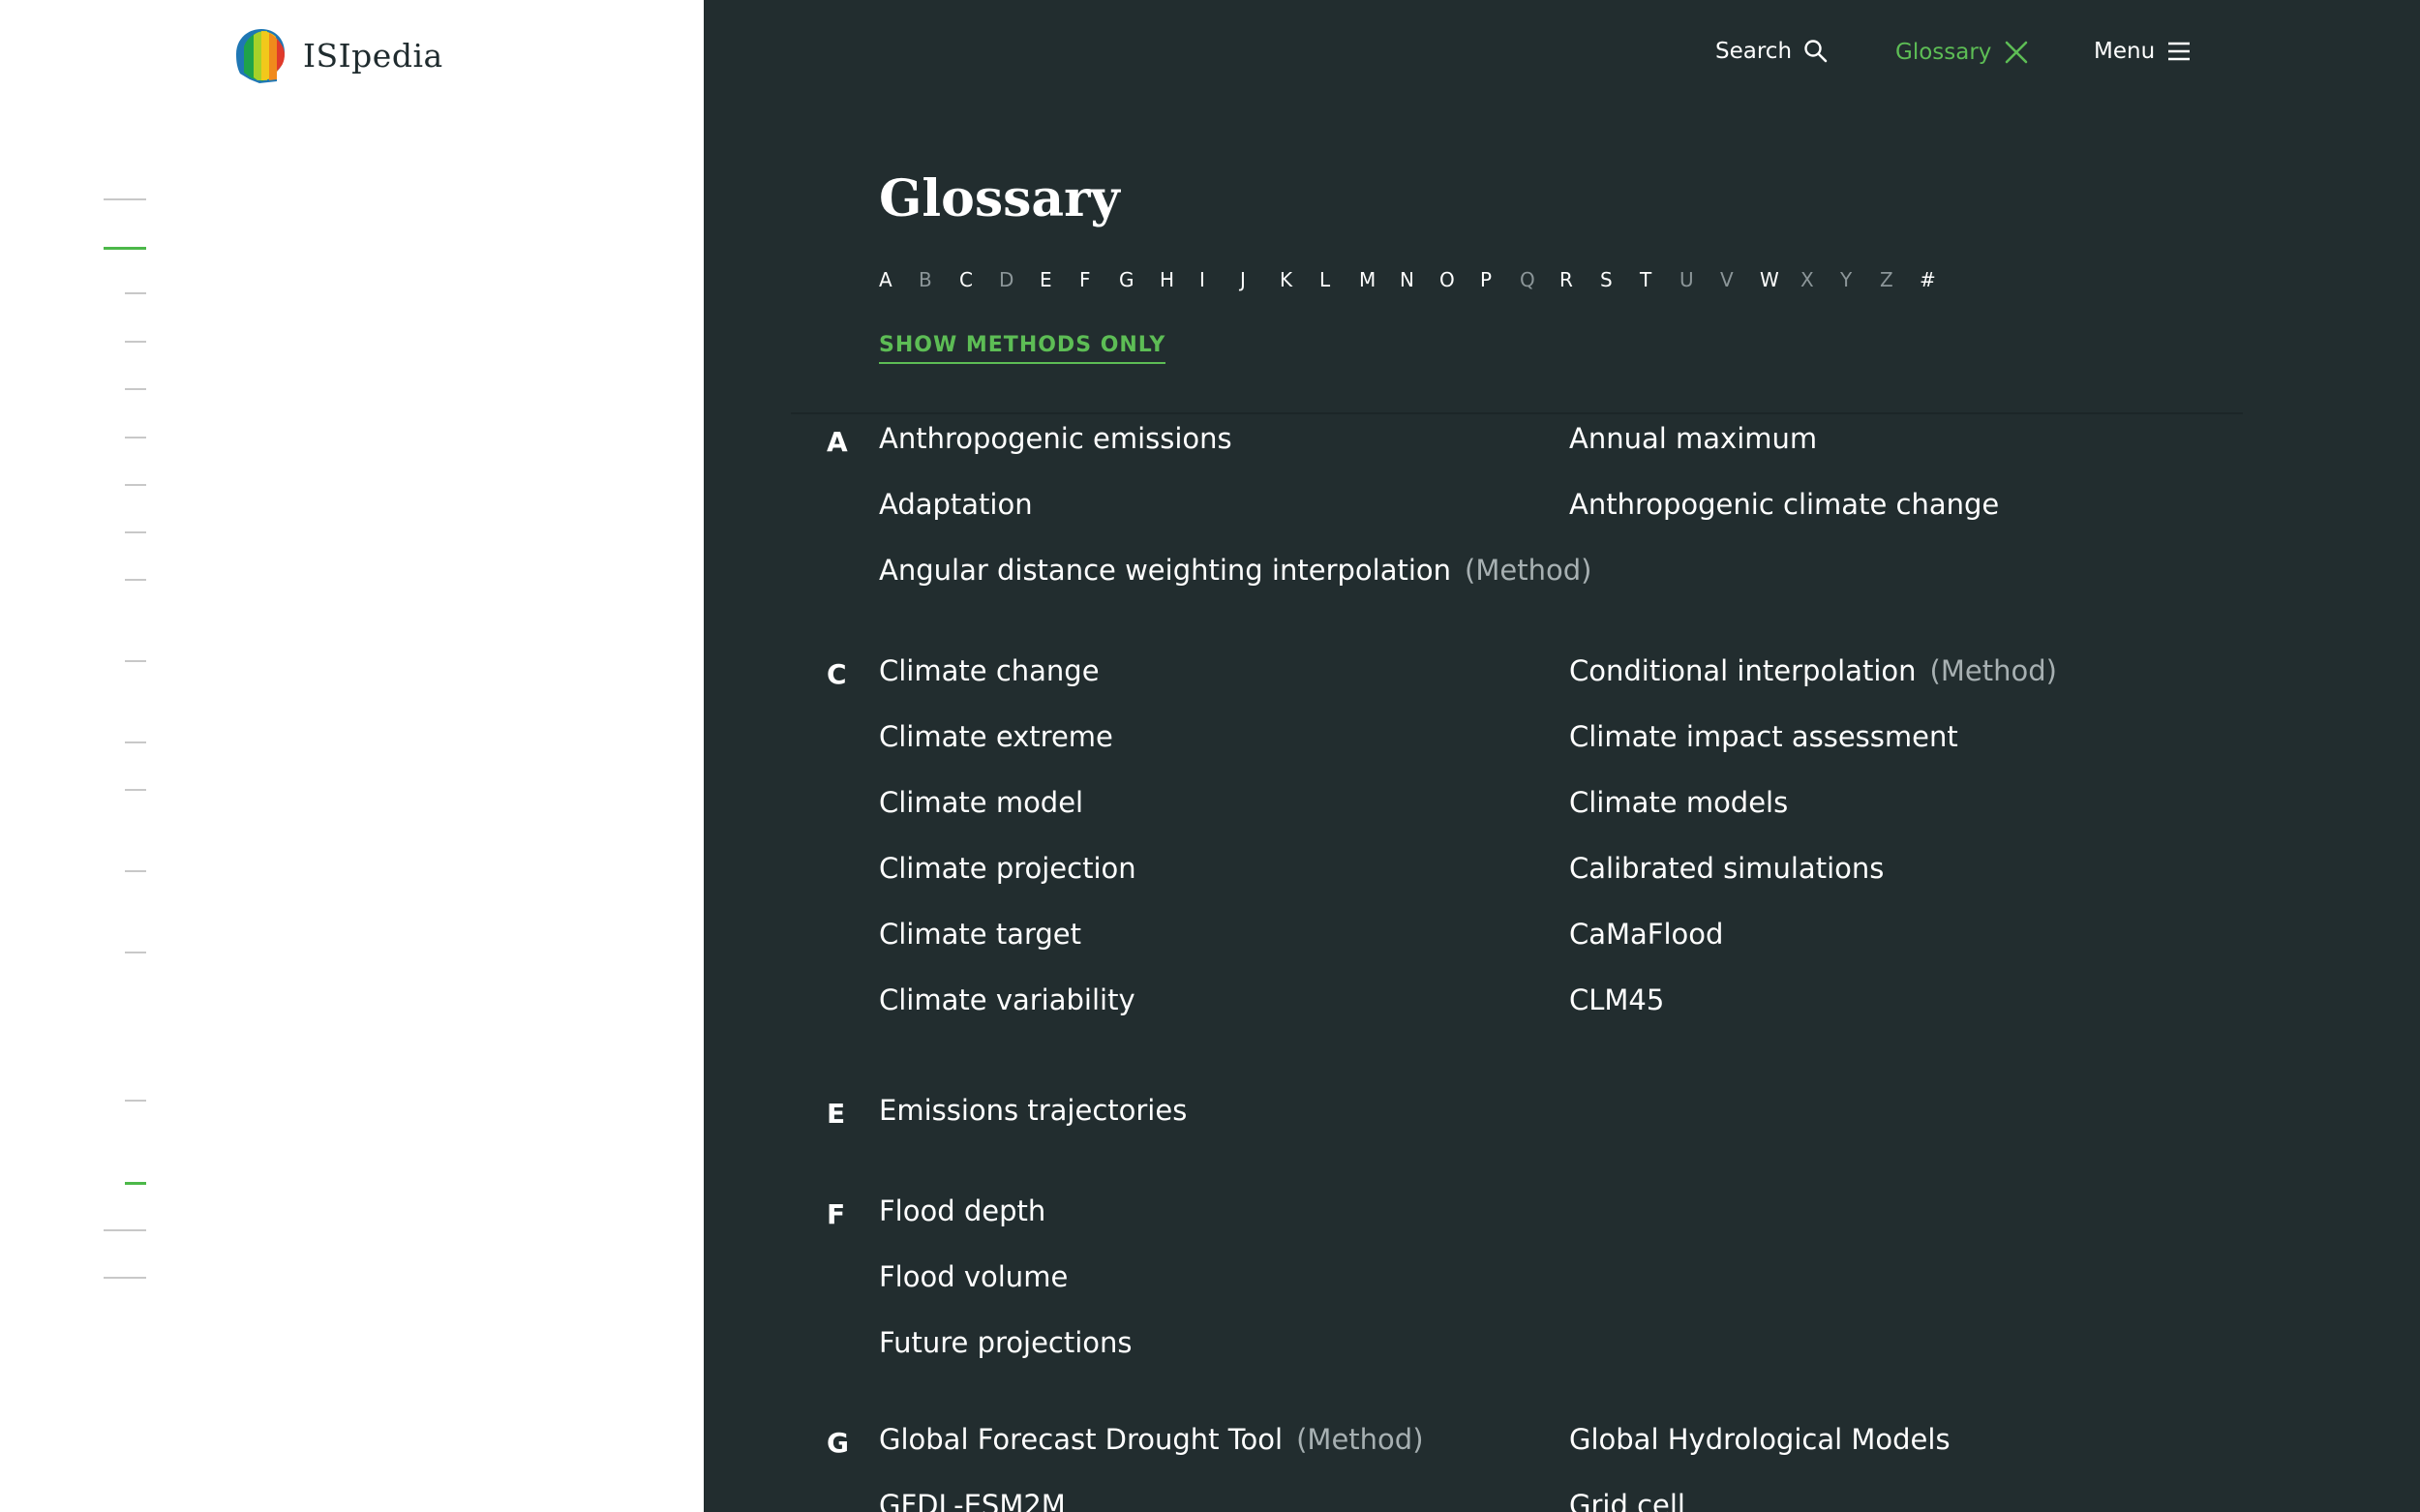 Image resolution: width=2420 pixels, height=1512 pixels. I want to click on alphabet-letter-a: A, so click(885, 279).